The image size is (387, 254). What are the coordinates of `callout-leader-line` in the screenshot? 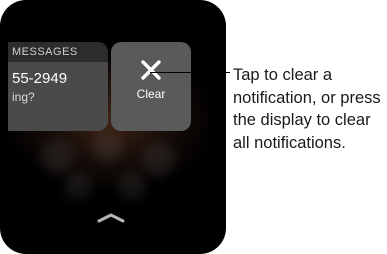 It's located at (190, 72).